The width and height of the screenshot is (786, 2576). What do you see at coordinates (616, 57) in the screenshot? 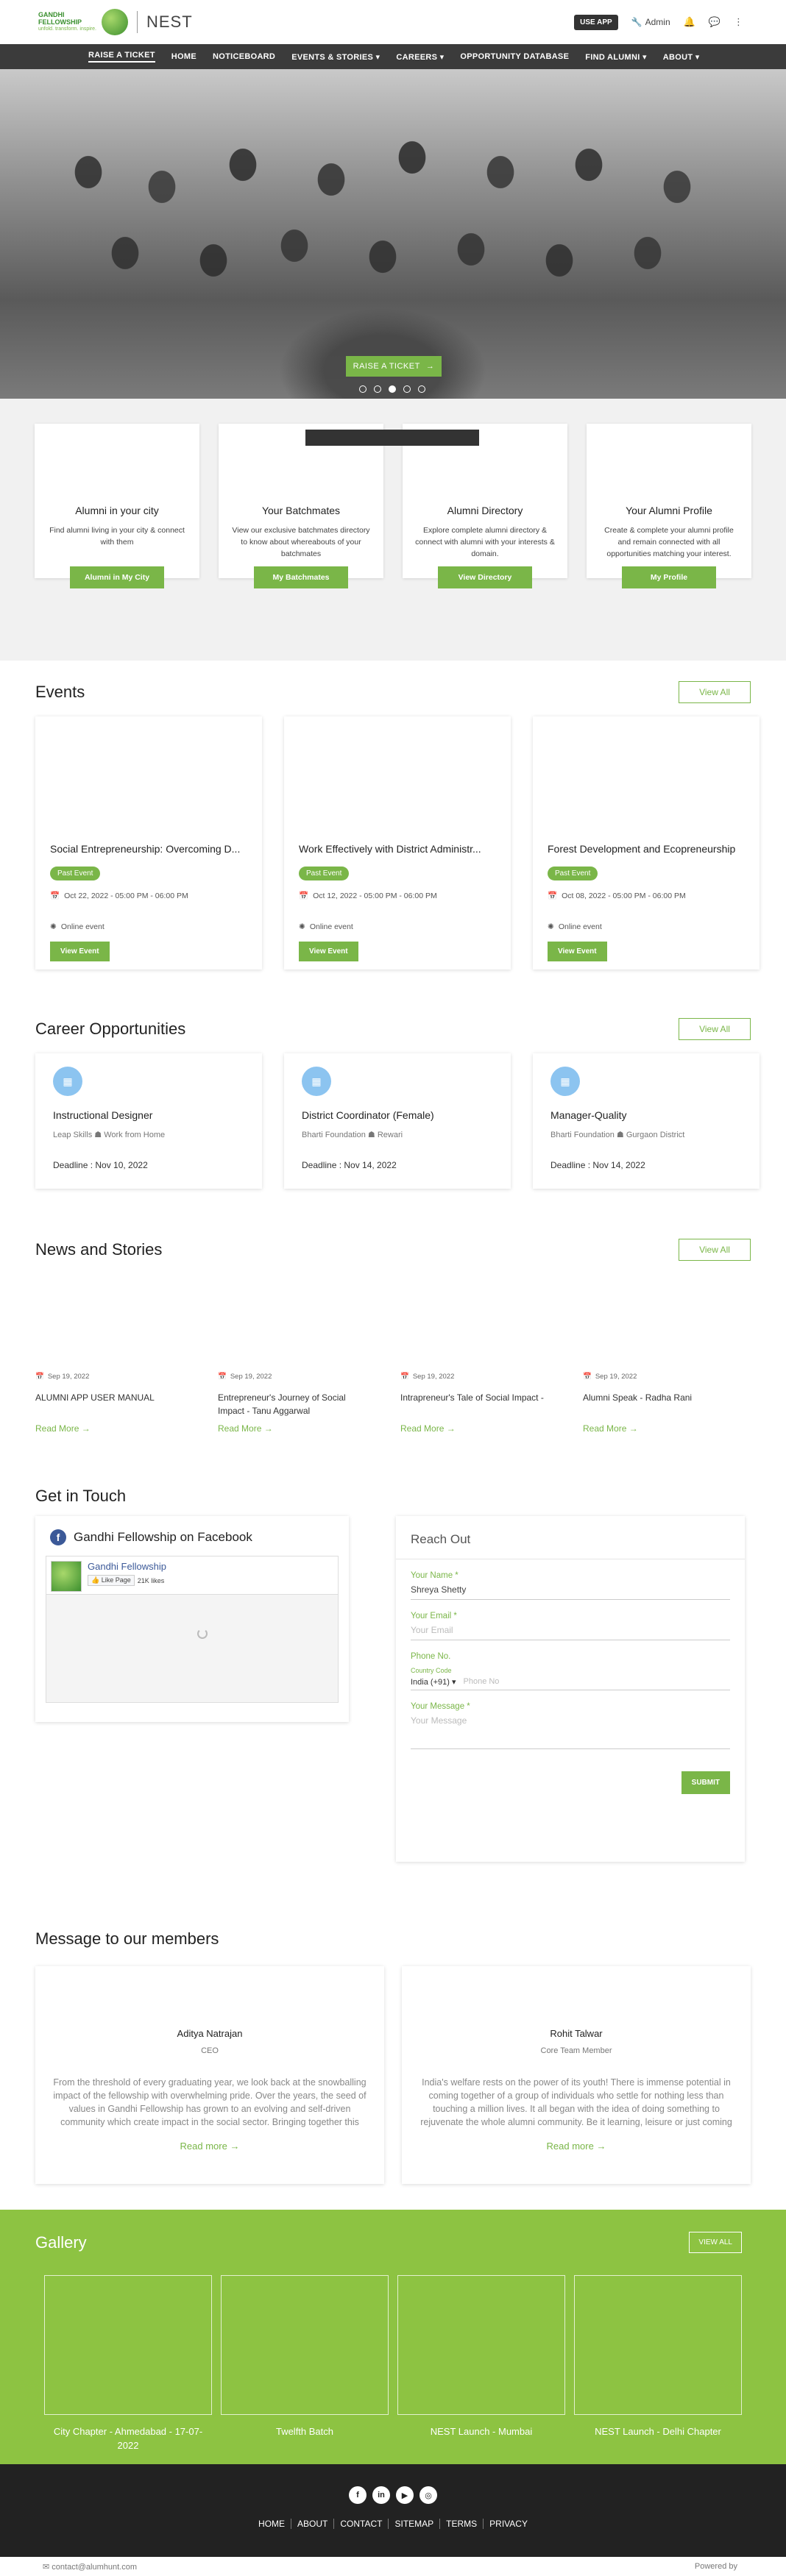
I see `nav-find-alumni: FIND ALUMNI ▾` at bounding box center [616, 57].